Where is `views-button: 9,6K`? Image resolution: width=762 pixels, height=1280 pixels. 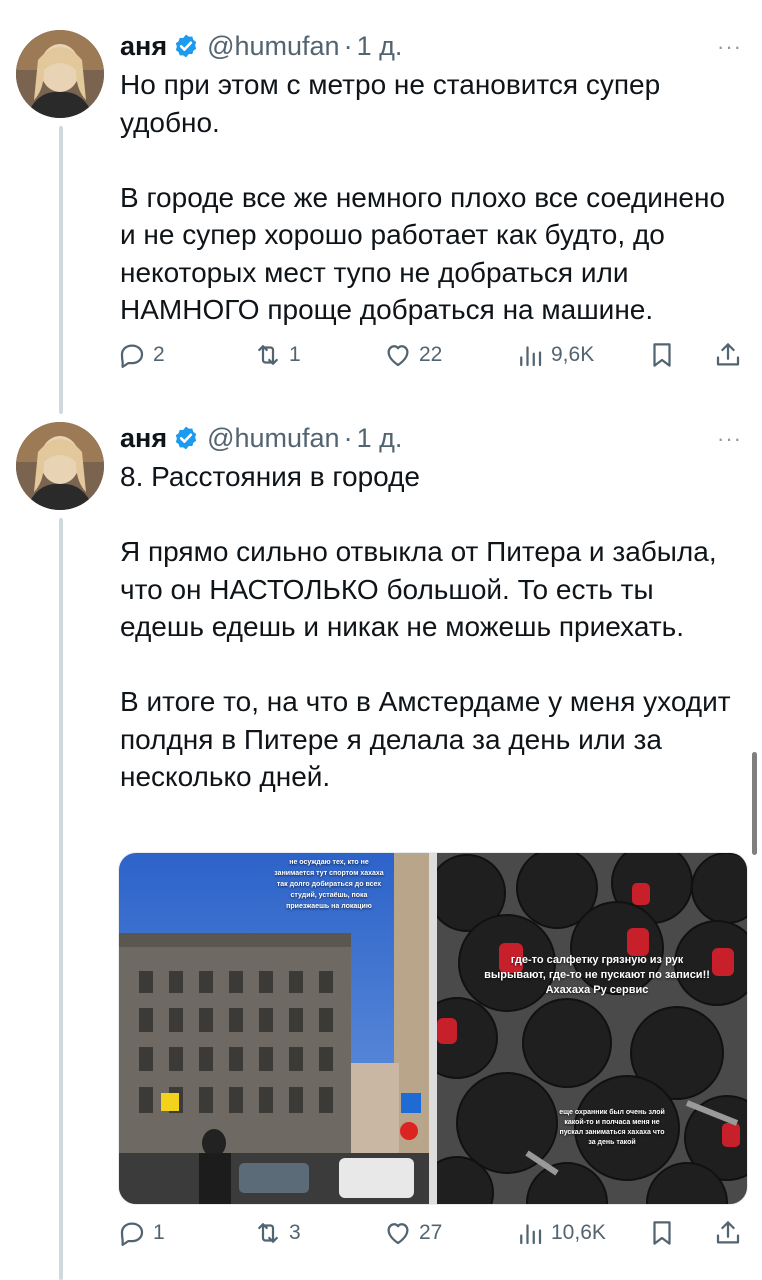
views-button: 9,6K is located at coordinates (554, 355).